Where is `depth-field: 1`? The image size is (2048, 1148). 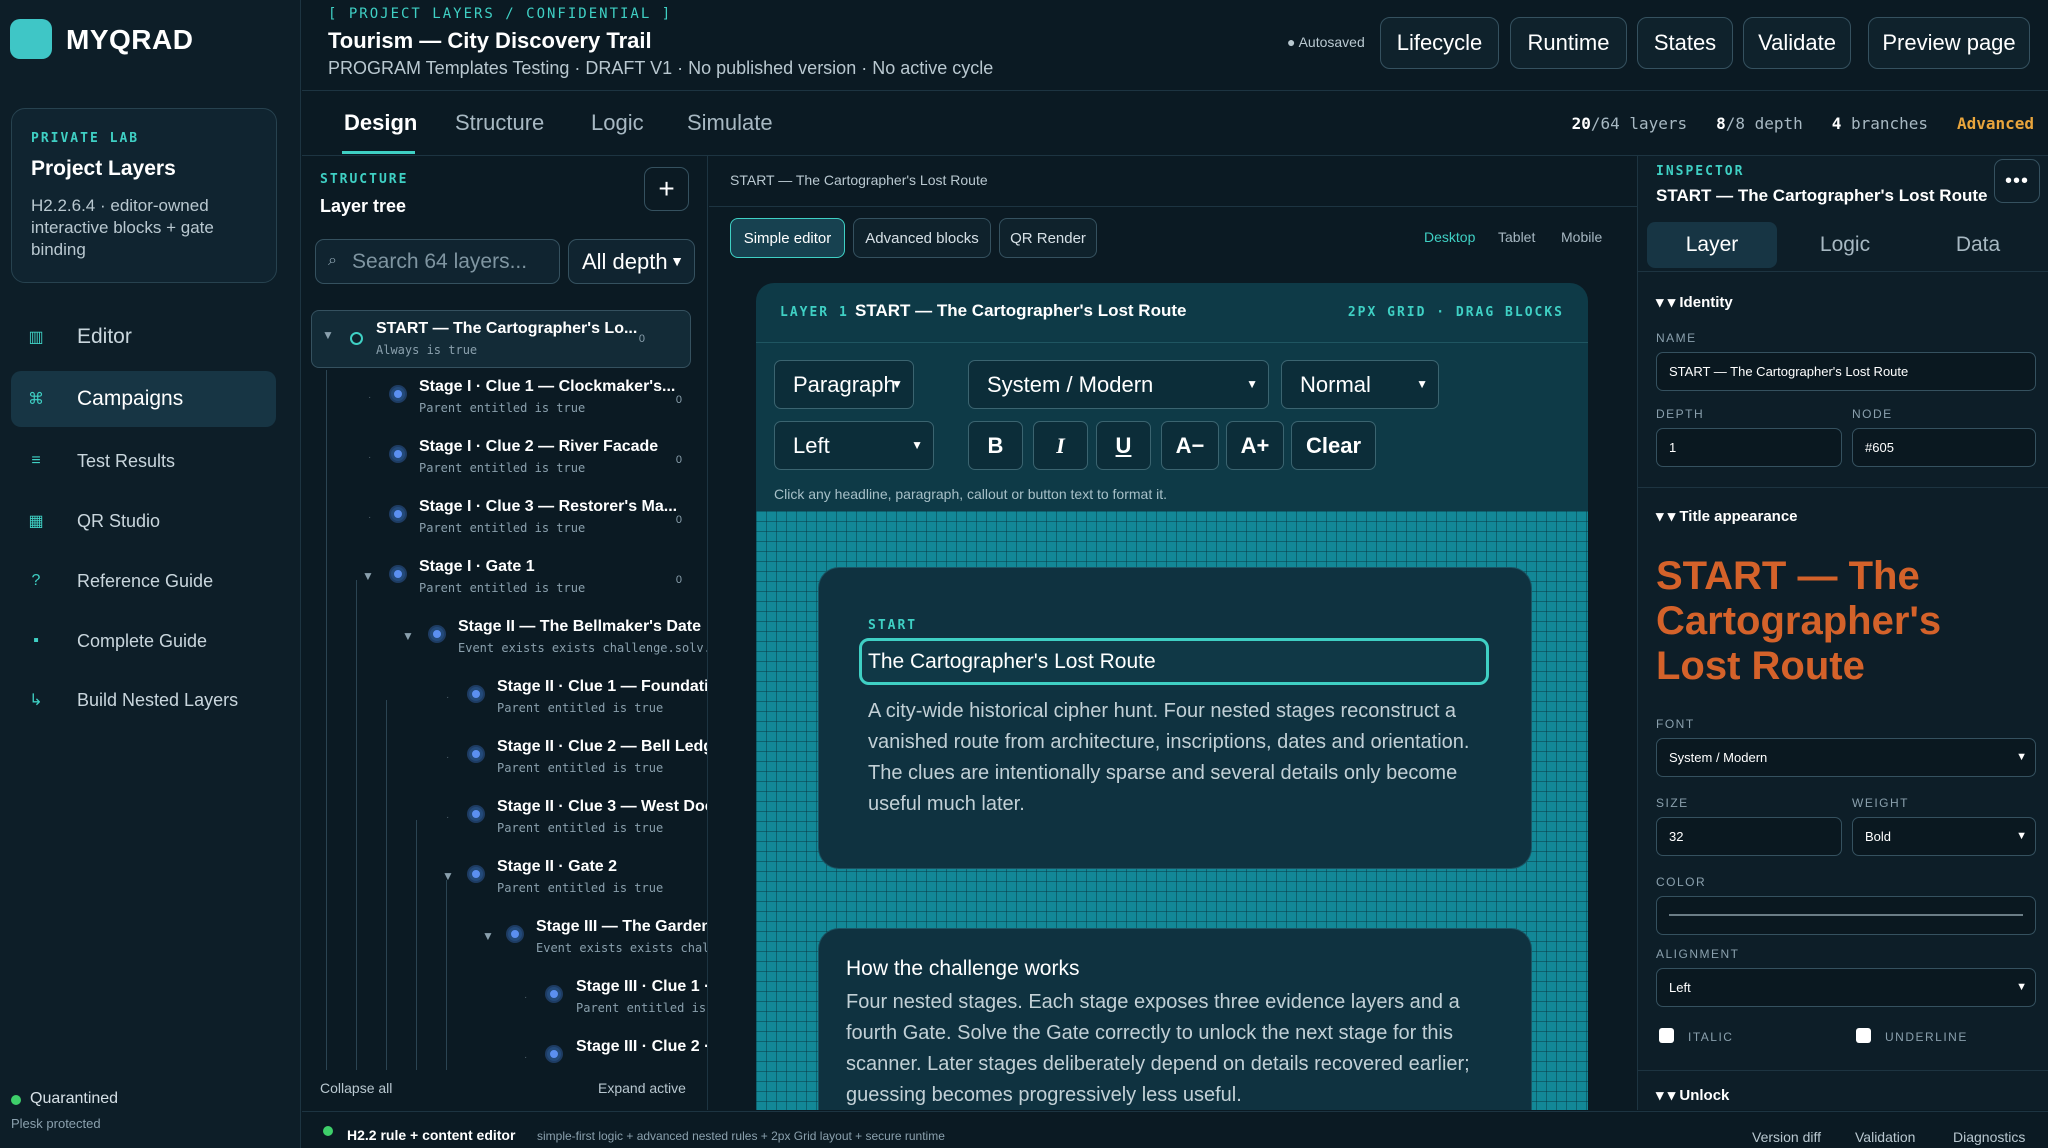
depth-field: 1 is located at coordinates (1749, 447).